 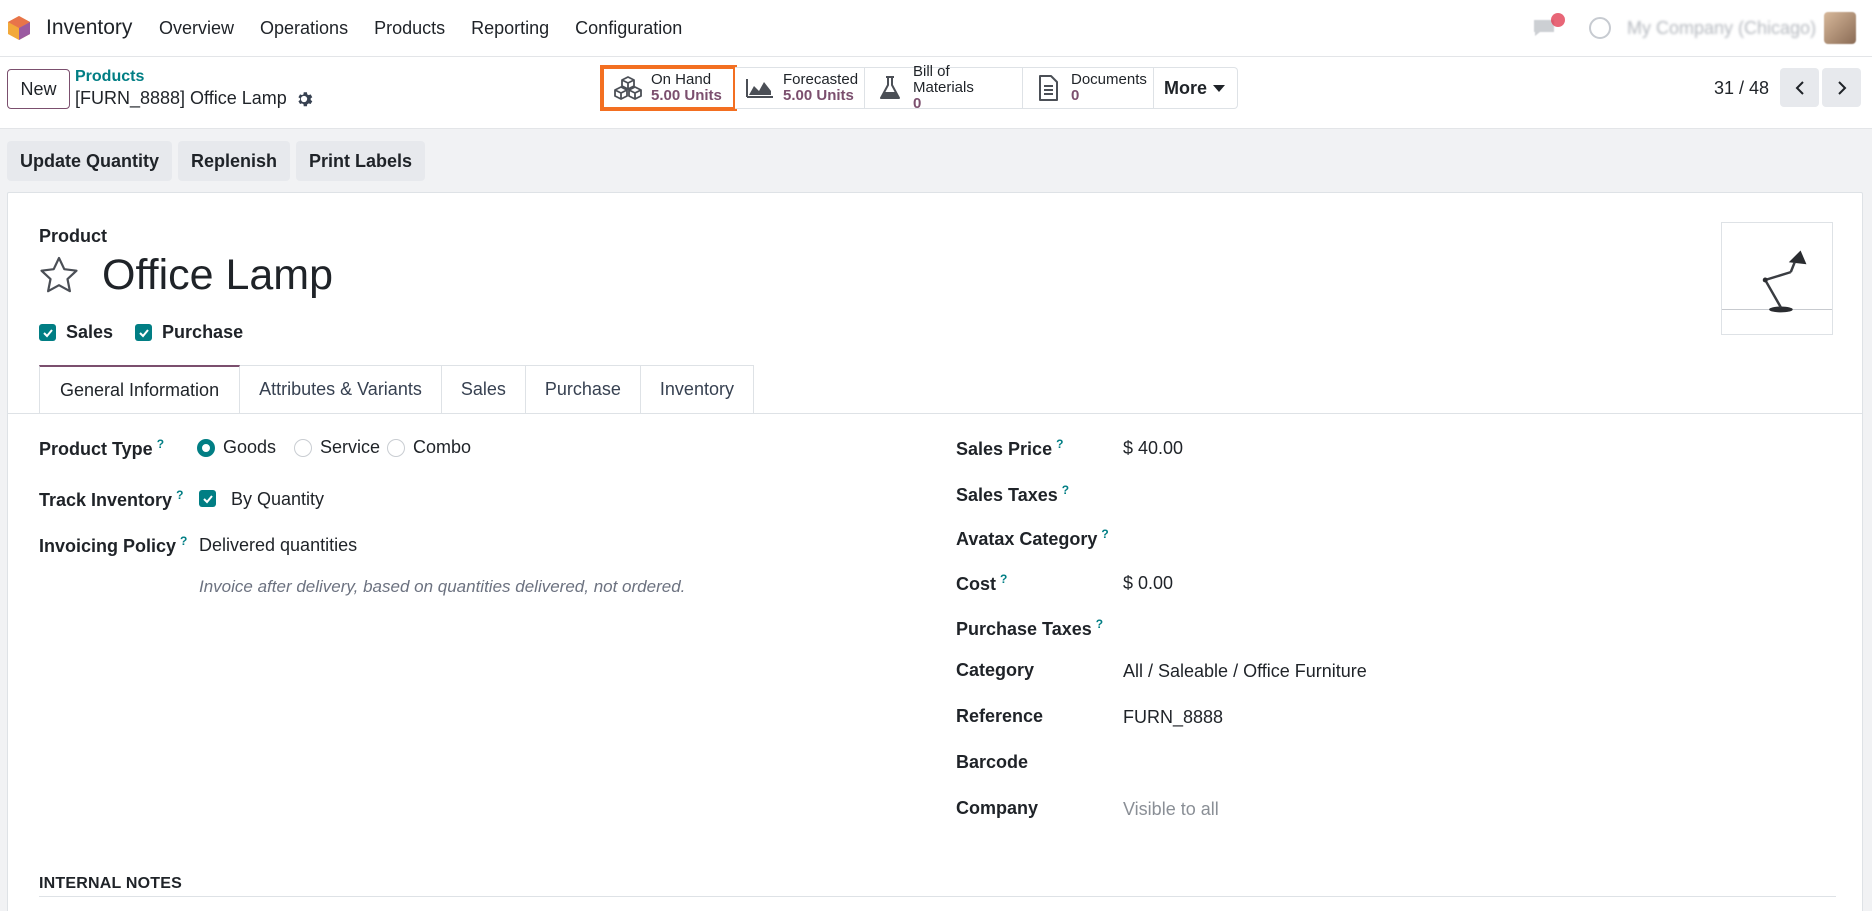 I want to click on breadcrumb-current: [FURN_8888] Office Lamp, so click(x=194, y=98).